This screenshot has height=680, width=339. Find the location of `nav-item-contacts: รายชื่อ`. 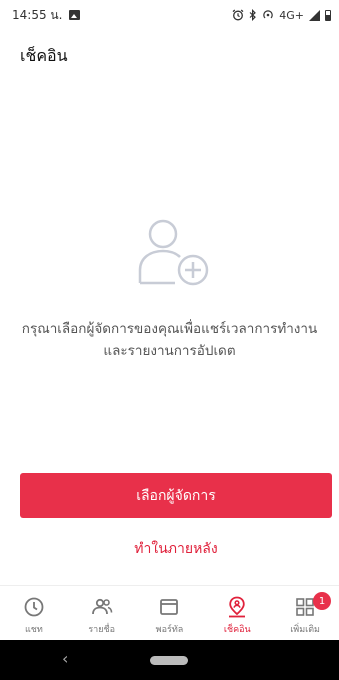

nav-item-contacts: รายชื่อ is located at coordinates (102, 613).